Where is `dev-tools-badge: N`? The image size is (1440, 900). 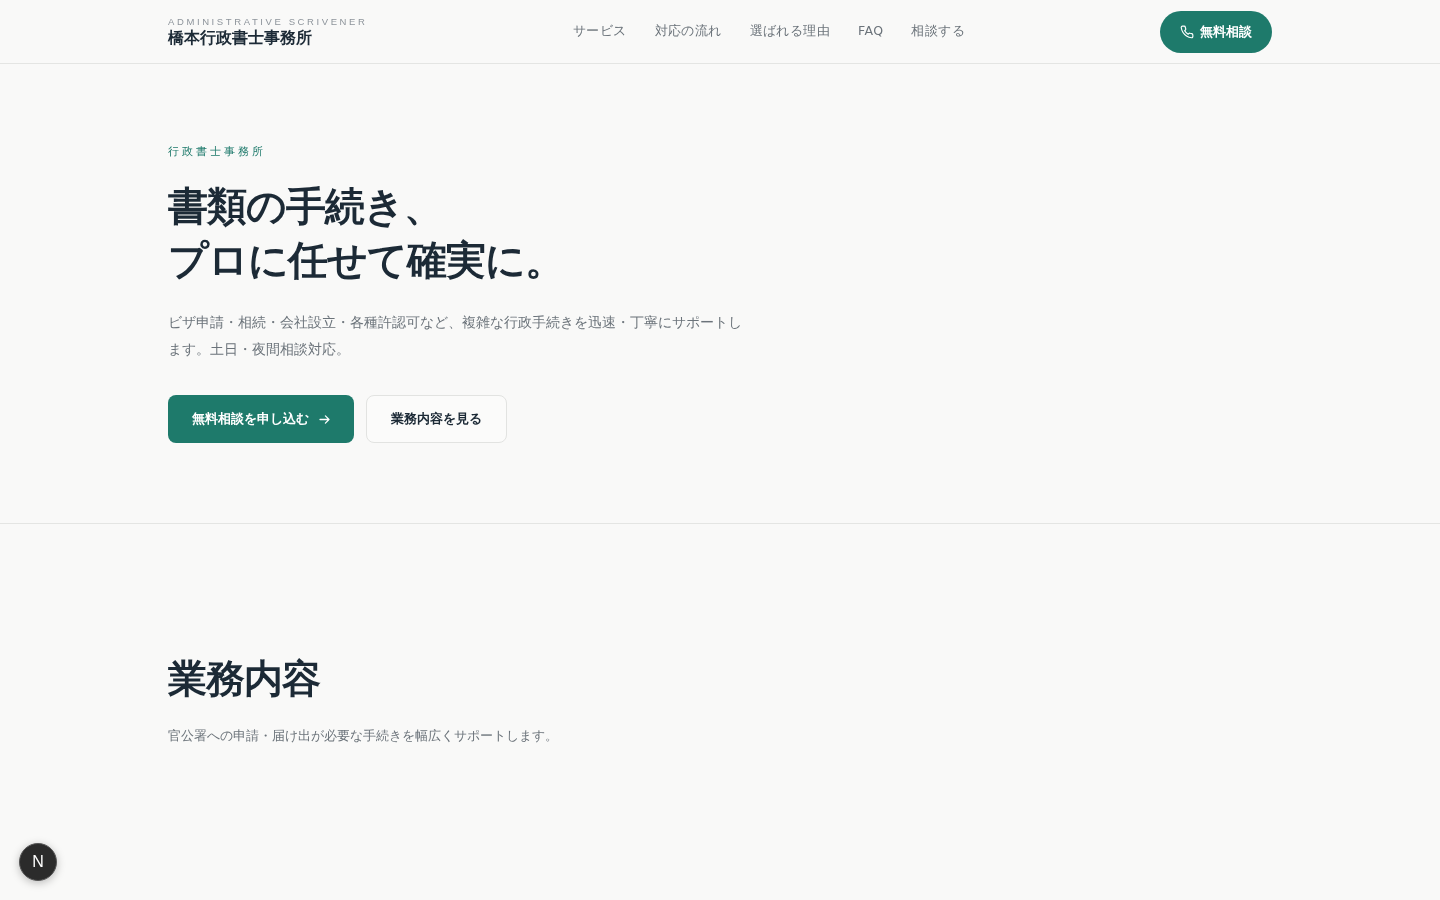
dev-tools-badge: N is located at coordinates (38, 862).